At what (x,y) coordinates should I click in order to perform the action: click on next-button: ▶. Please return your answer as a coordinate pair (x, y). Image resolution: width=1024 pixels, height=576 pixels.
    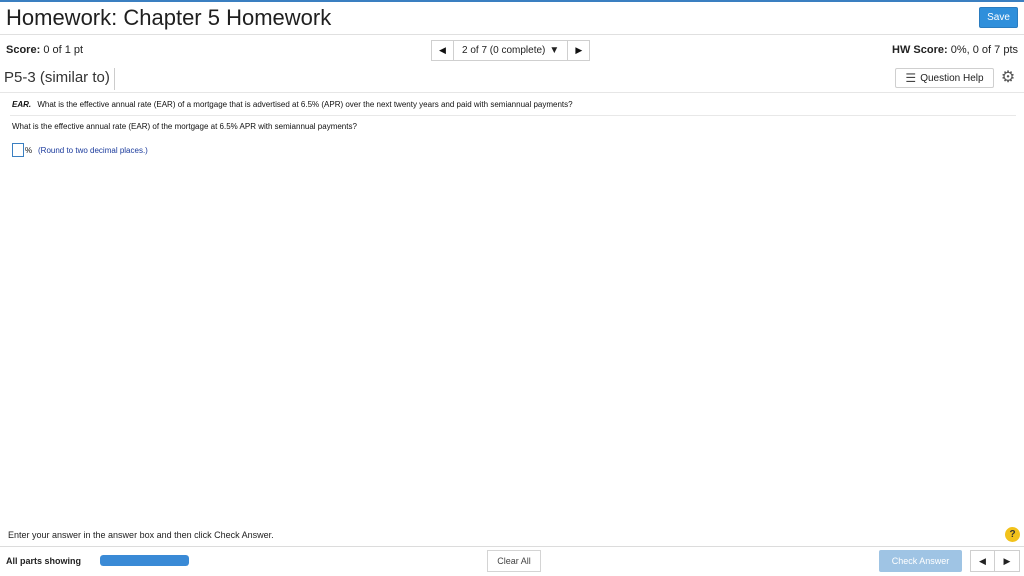
    Looking at the image, I should click on (1007, 561).